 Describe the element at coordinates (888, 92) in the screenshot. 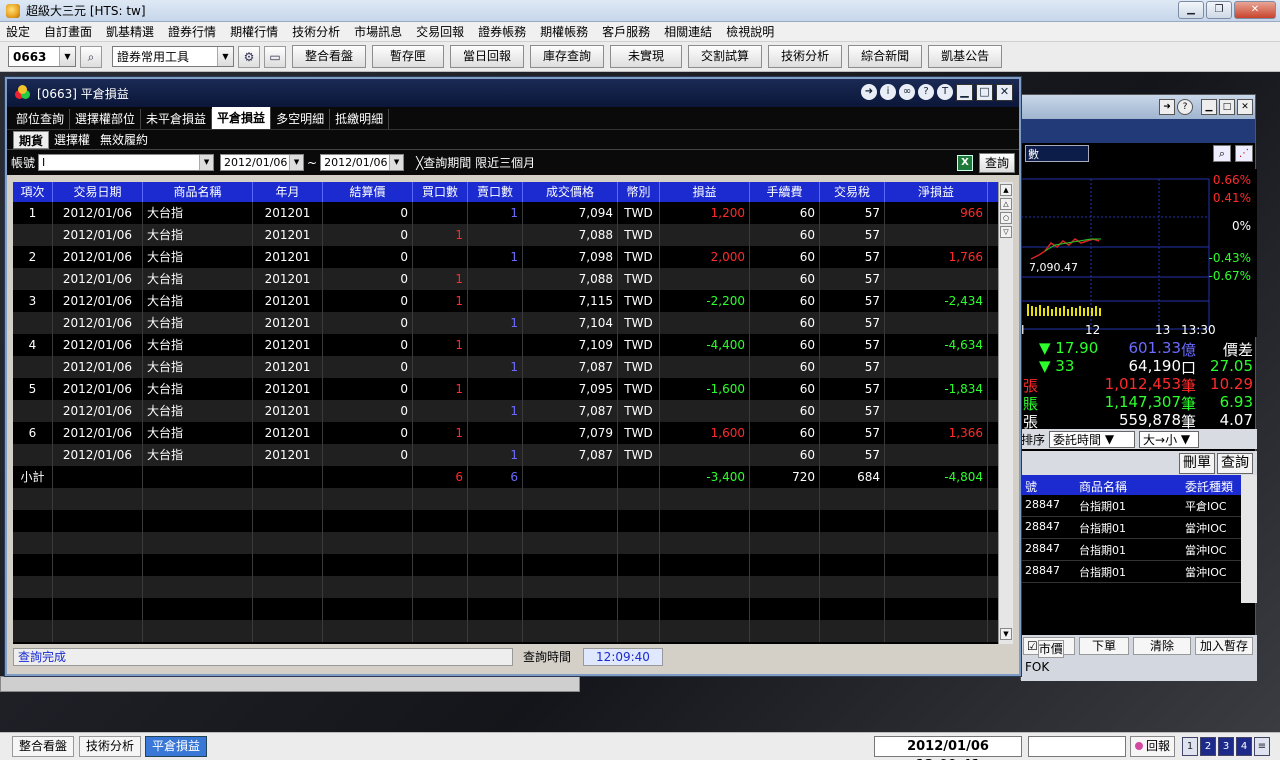

I see `info-icon: i` at that location.